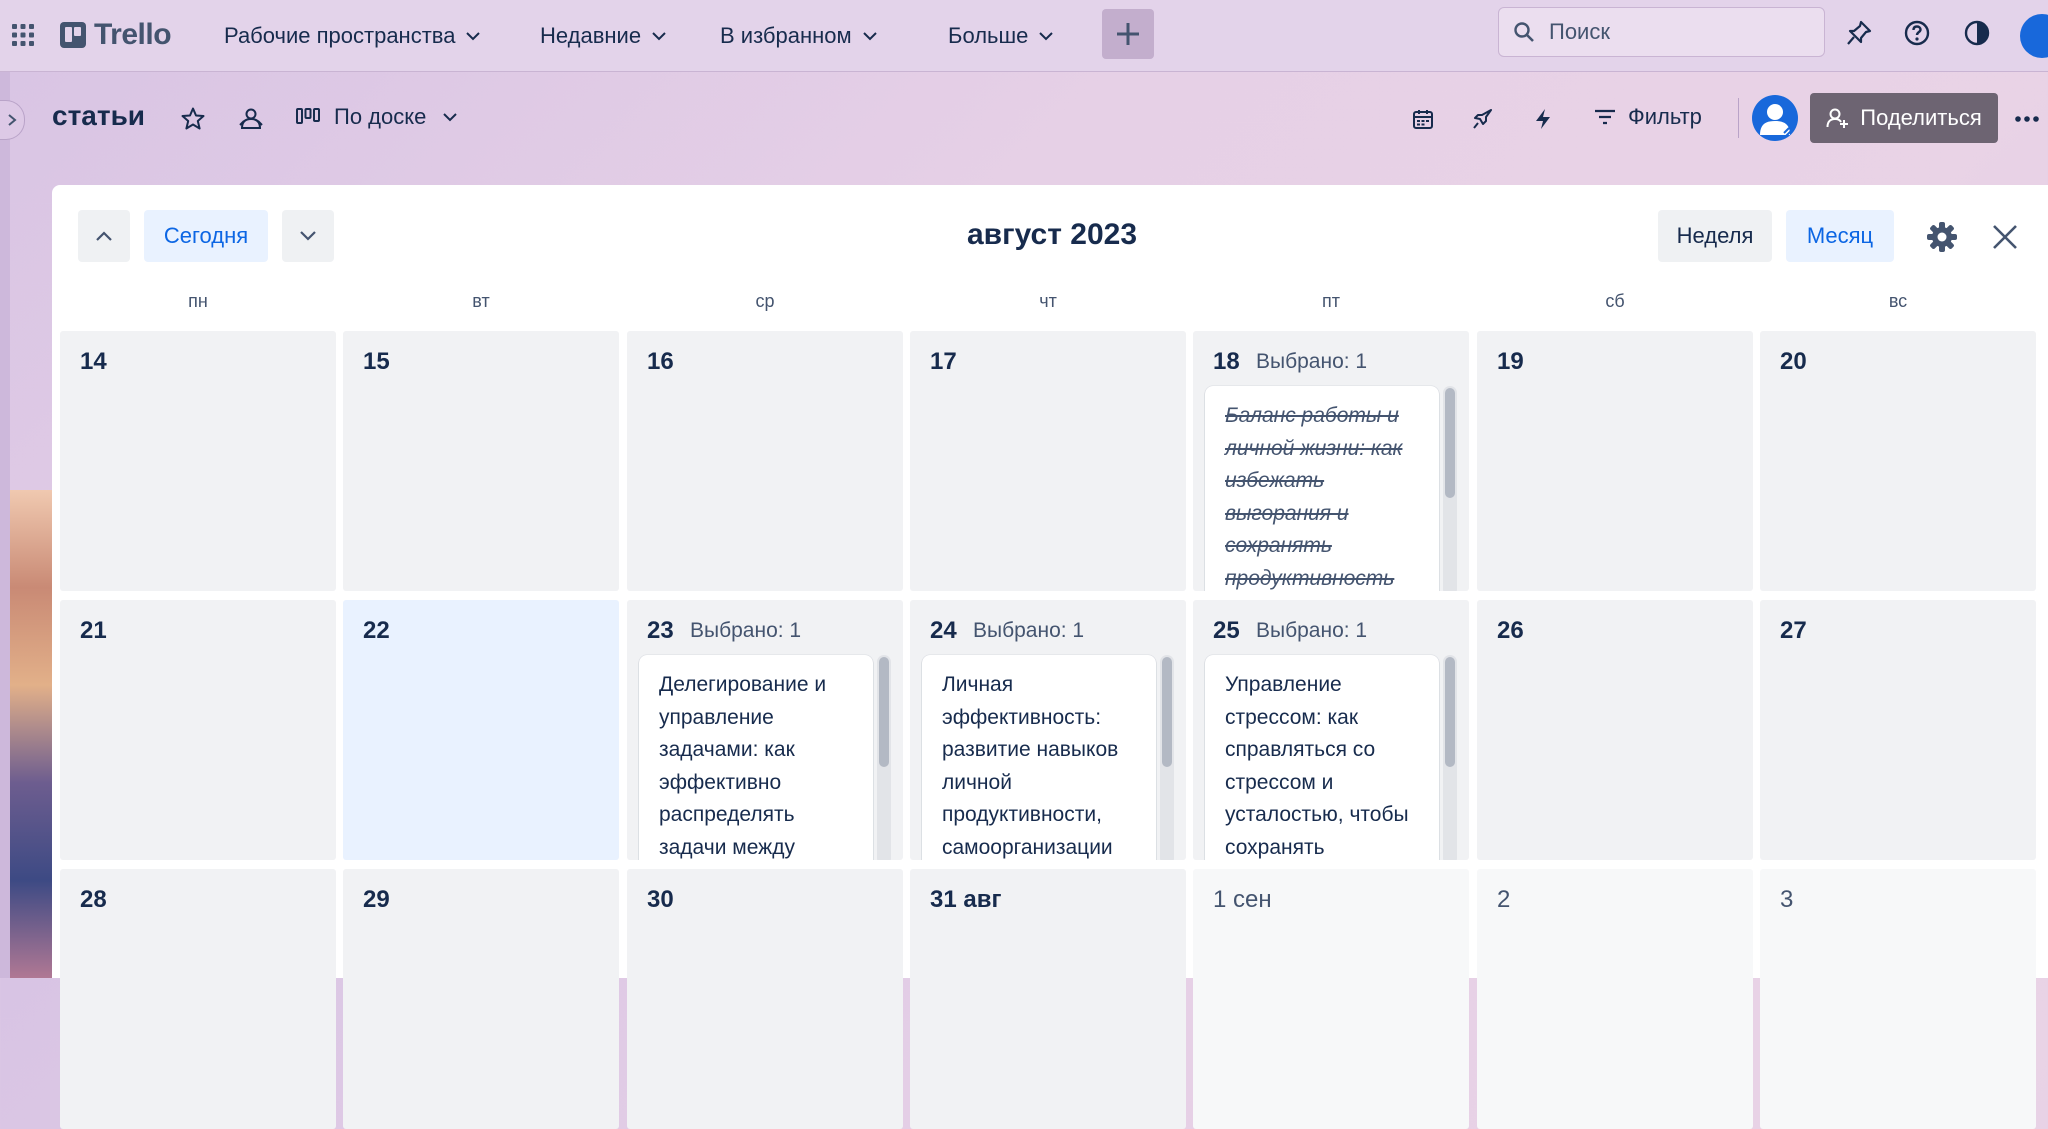 The width and height of the screenshot is (2048, 1129). What do you see at coordinates (1898, 301) in the screenshot?
I see `weekday-header: вс` at bounding box center [1898, 301].